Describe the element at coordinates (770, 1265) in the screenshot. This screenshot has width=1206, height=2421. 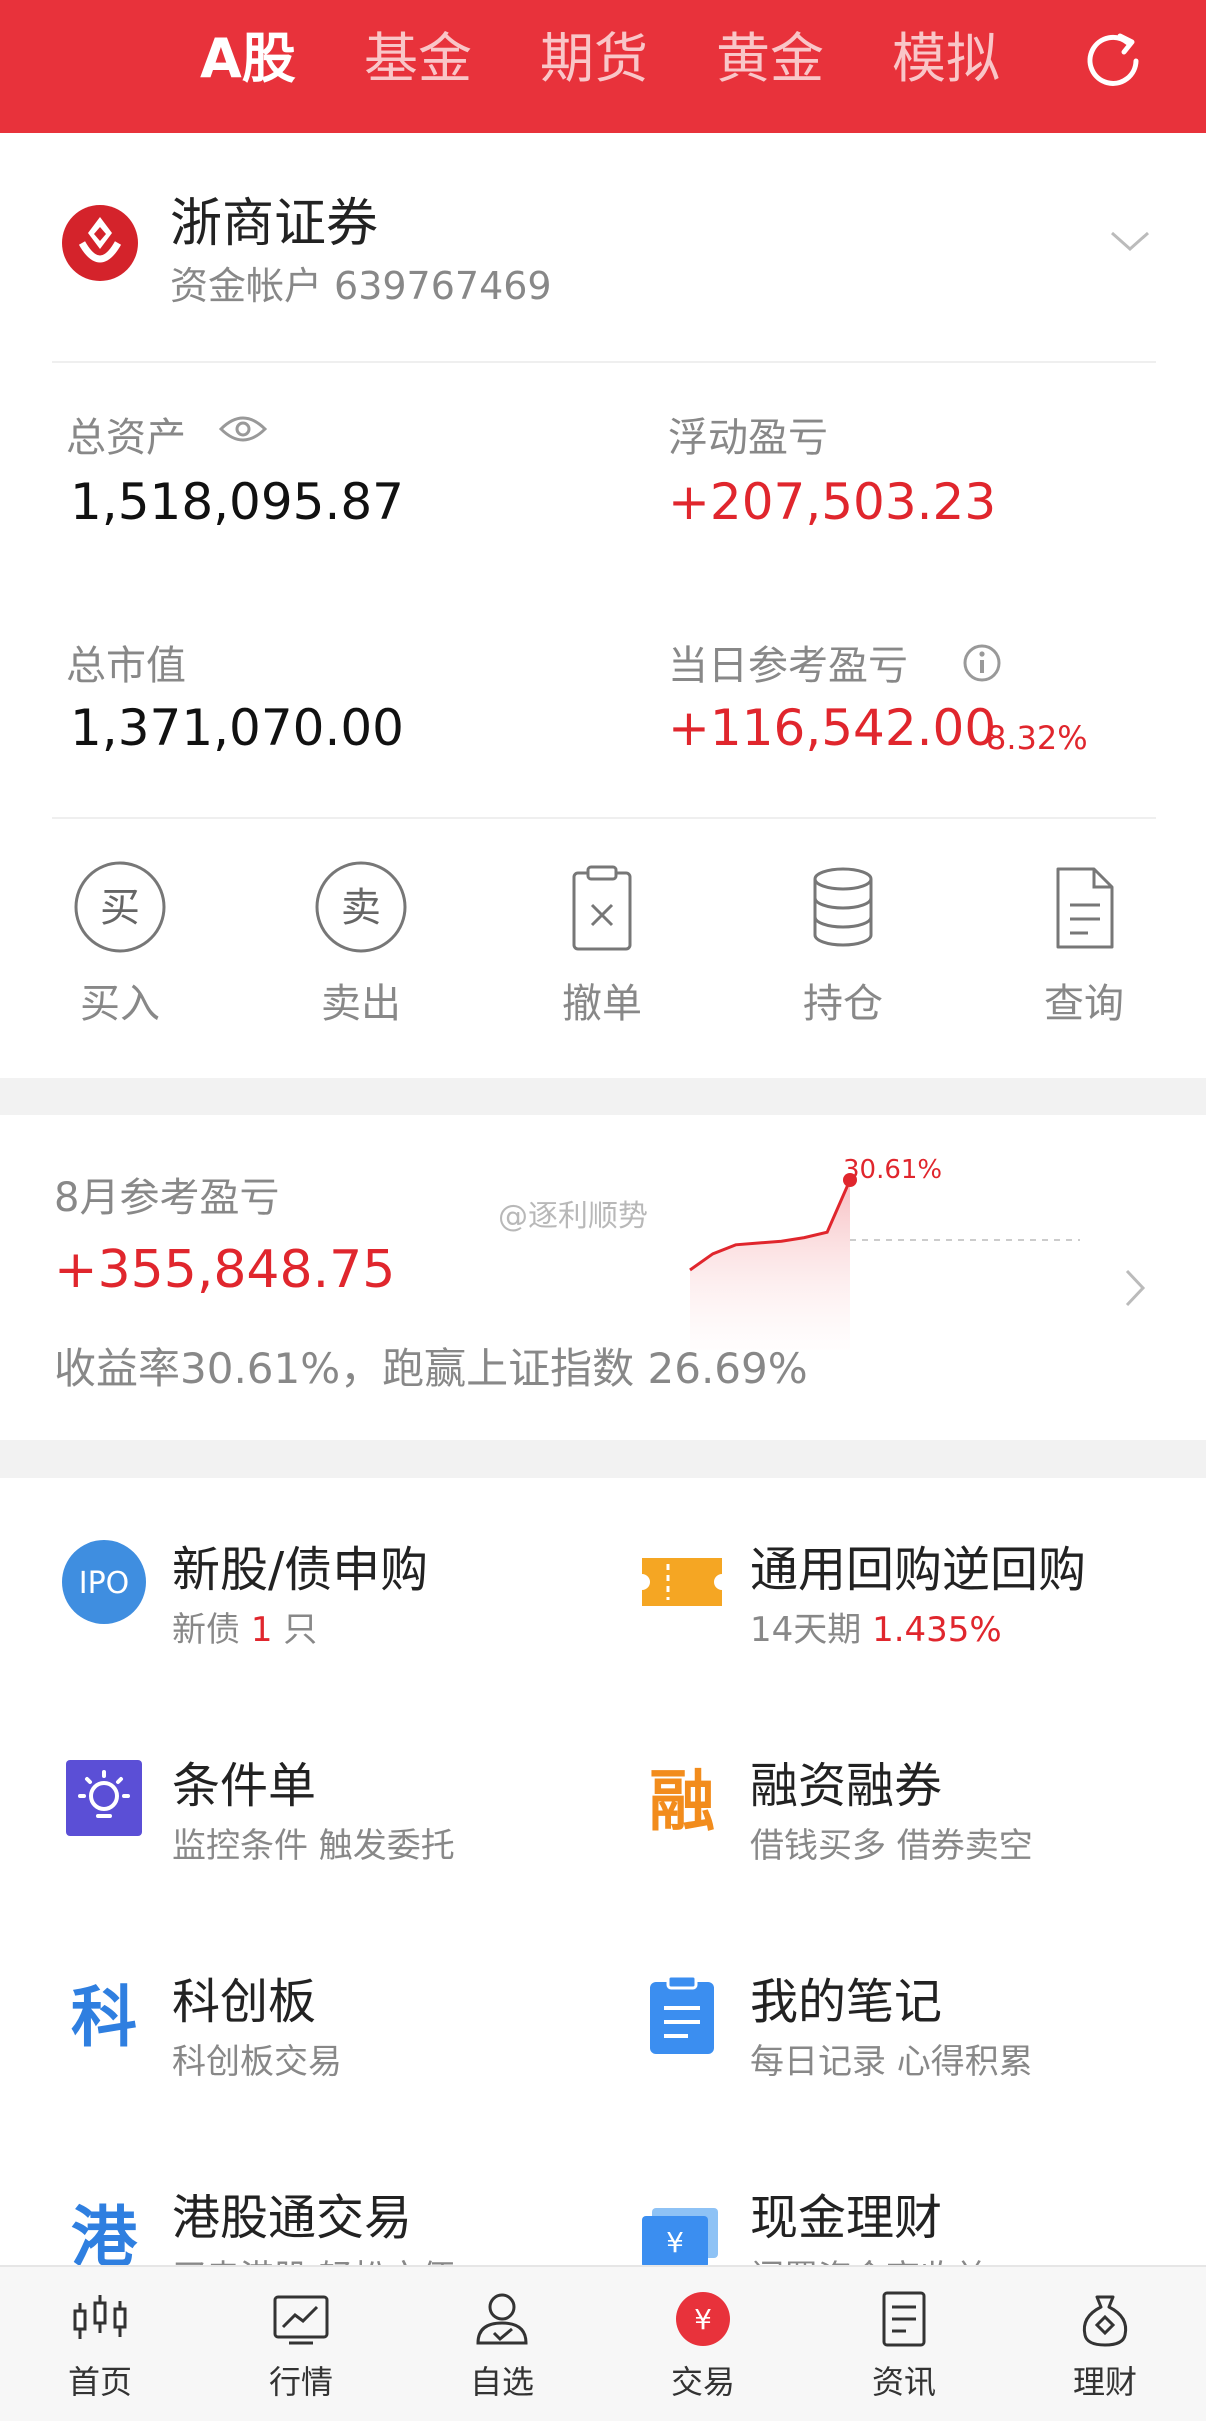
I see `sparkline-area` at that location.